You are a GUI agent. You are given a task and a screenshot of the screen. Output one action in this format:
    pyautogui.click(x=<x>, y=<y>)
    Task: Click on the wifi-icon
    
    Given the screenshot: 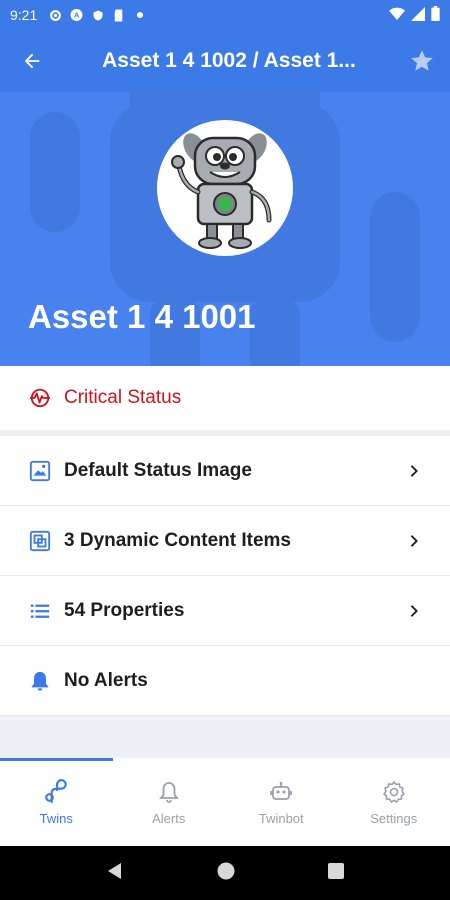 What is the action you would take?
    pyautogui.click(x=397, y=15)
    